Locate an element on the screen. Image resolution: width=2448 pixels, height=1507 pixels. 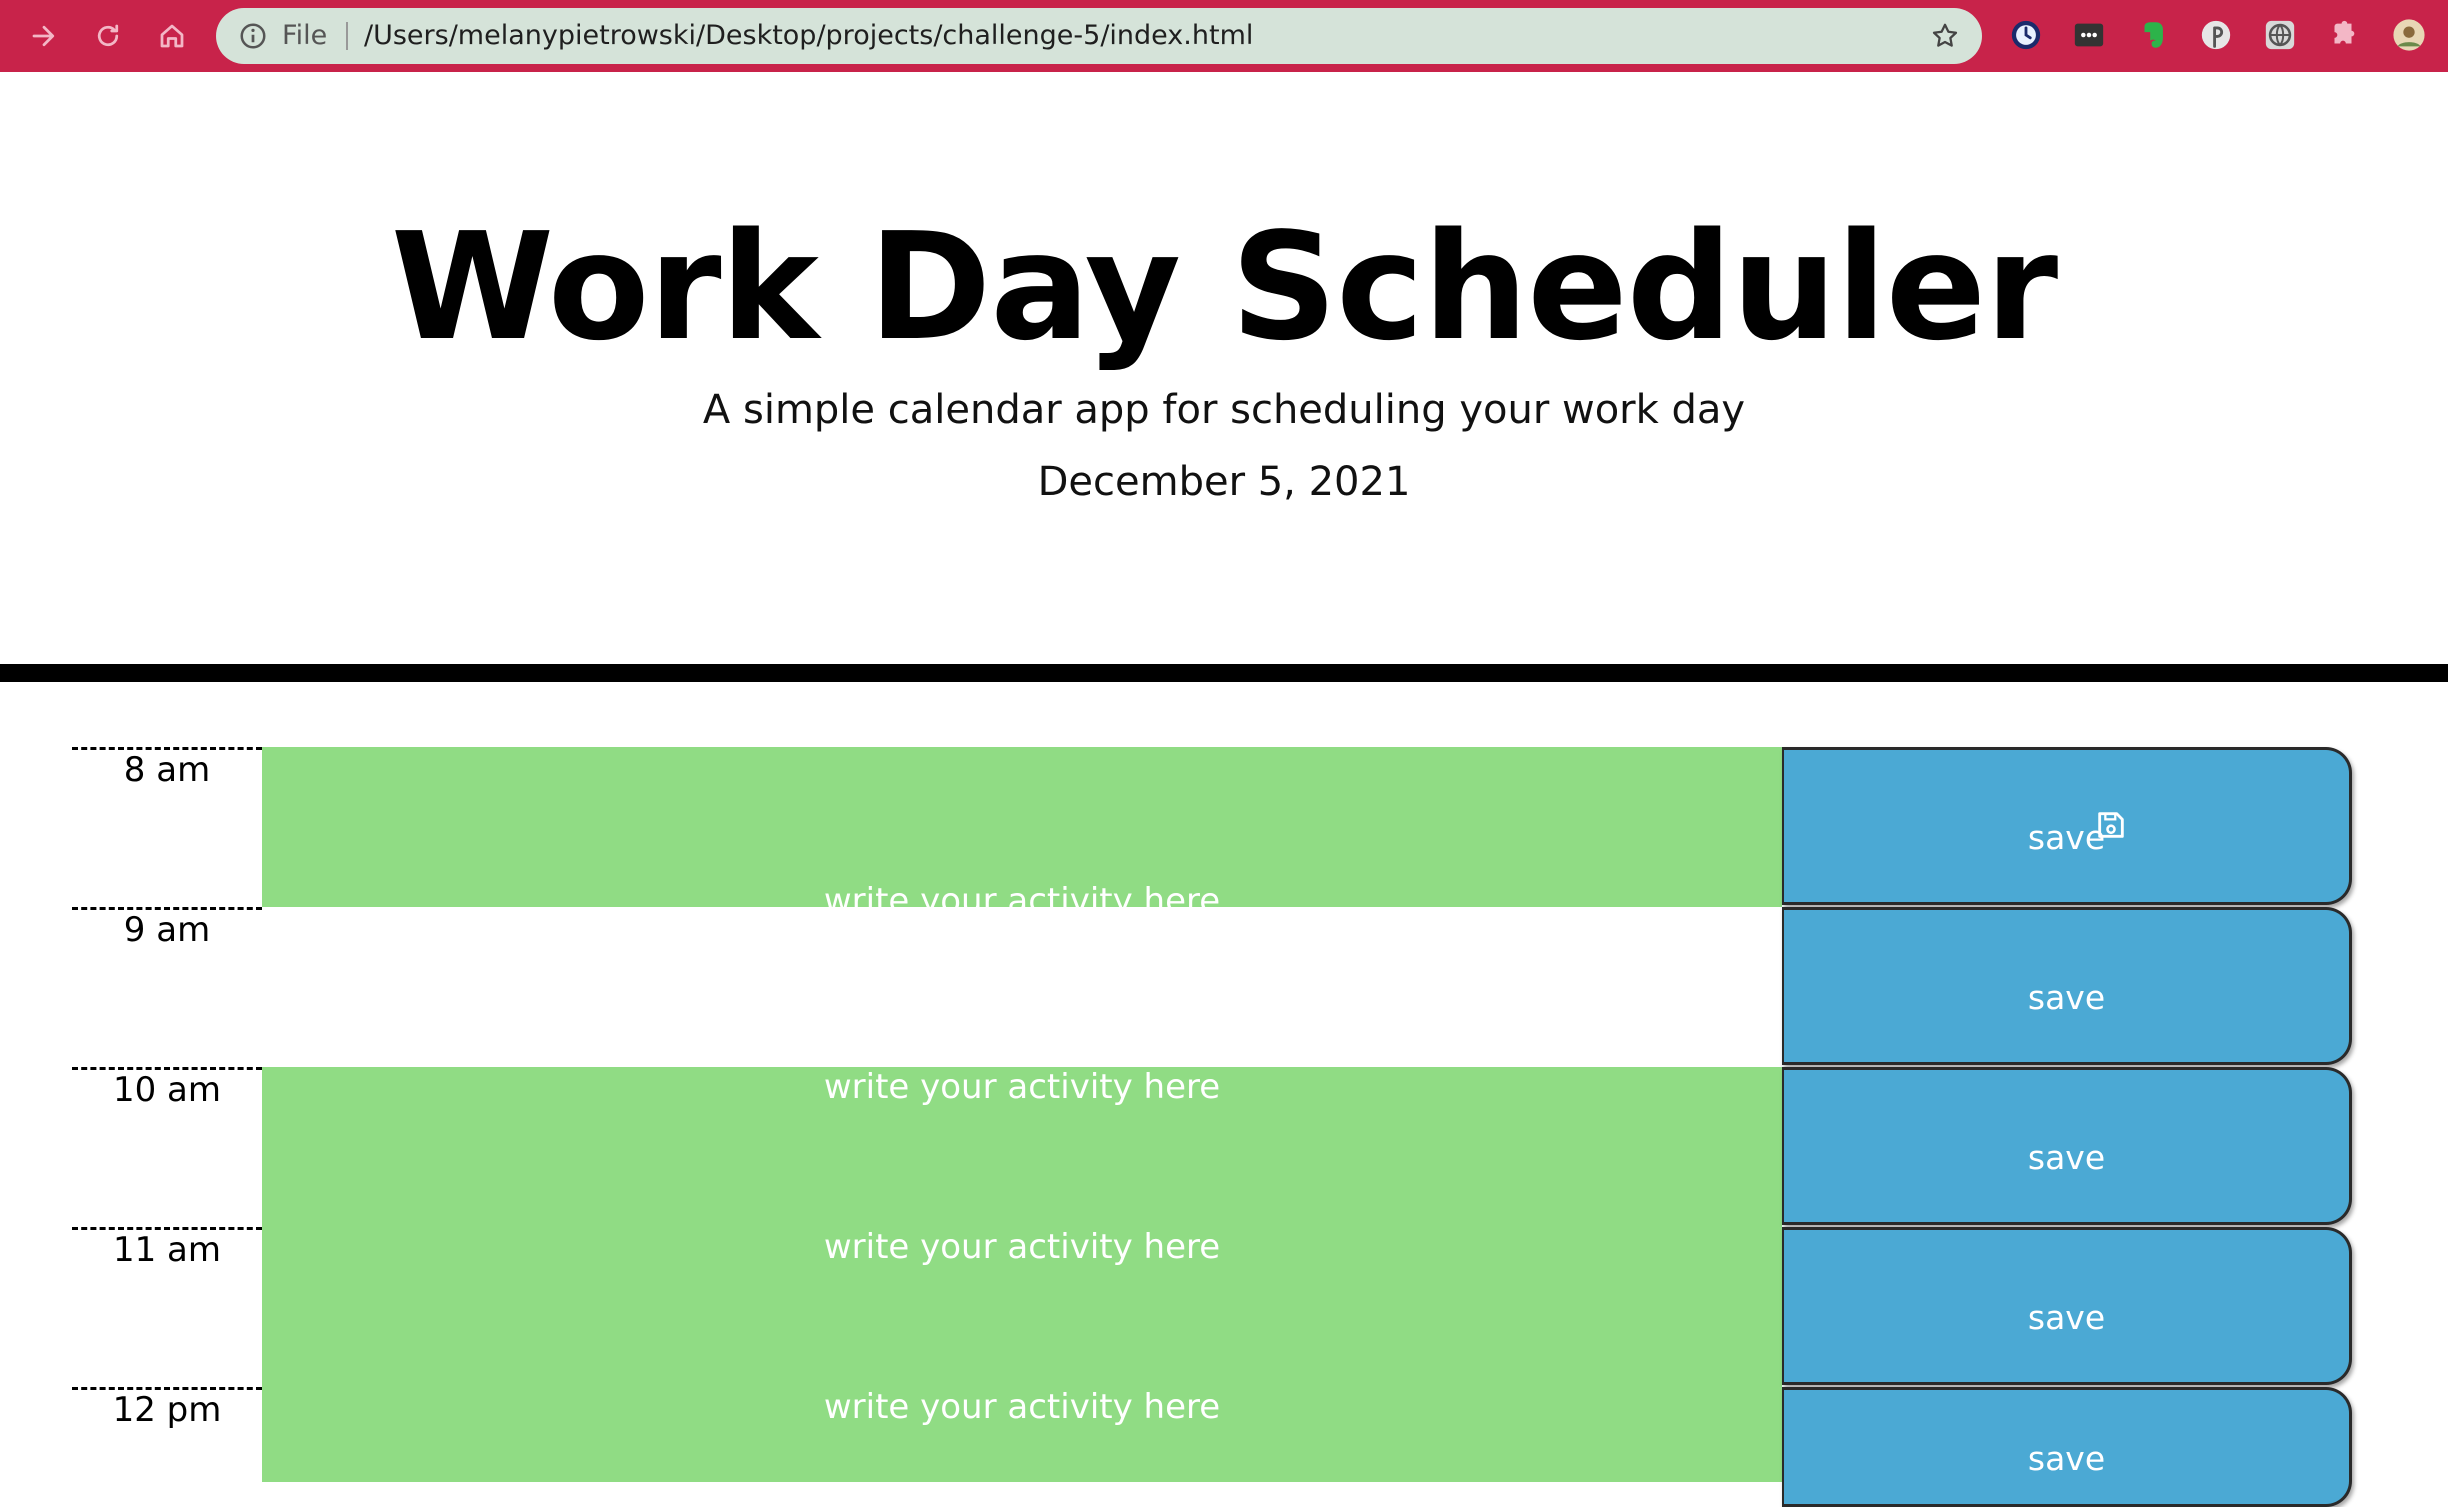
home-button is located at coordinates (172, 36).